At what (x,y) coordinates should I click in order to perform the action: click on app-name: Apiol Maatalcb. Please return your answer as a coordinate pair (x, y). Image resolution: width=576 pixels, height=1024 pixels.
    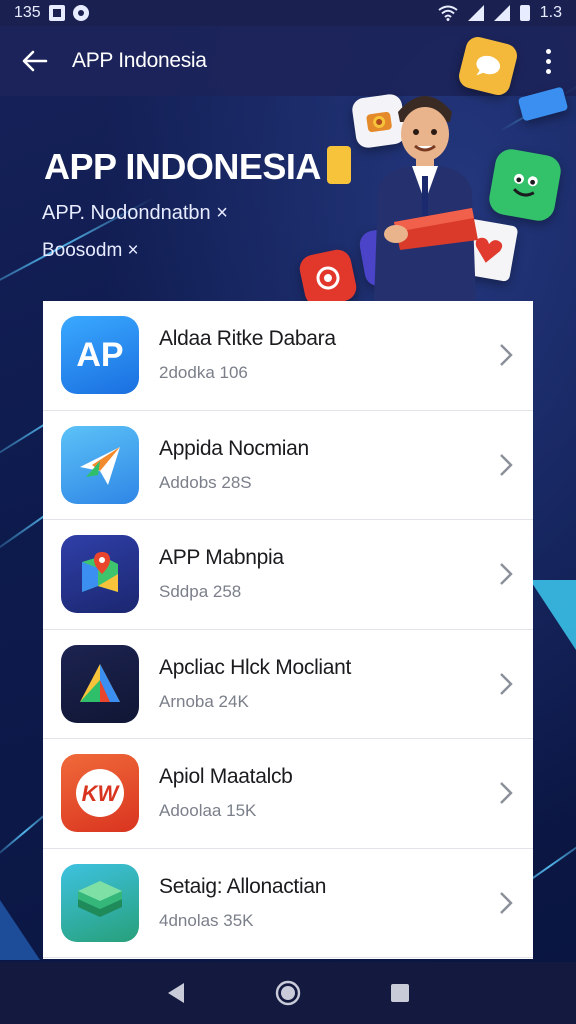
    Looking at the image, I should click on (226, 777).